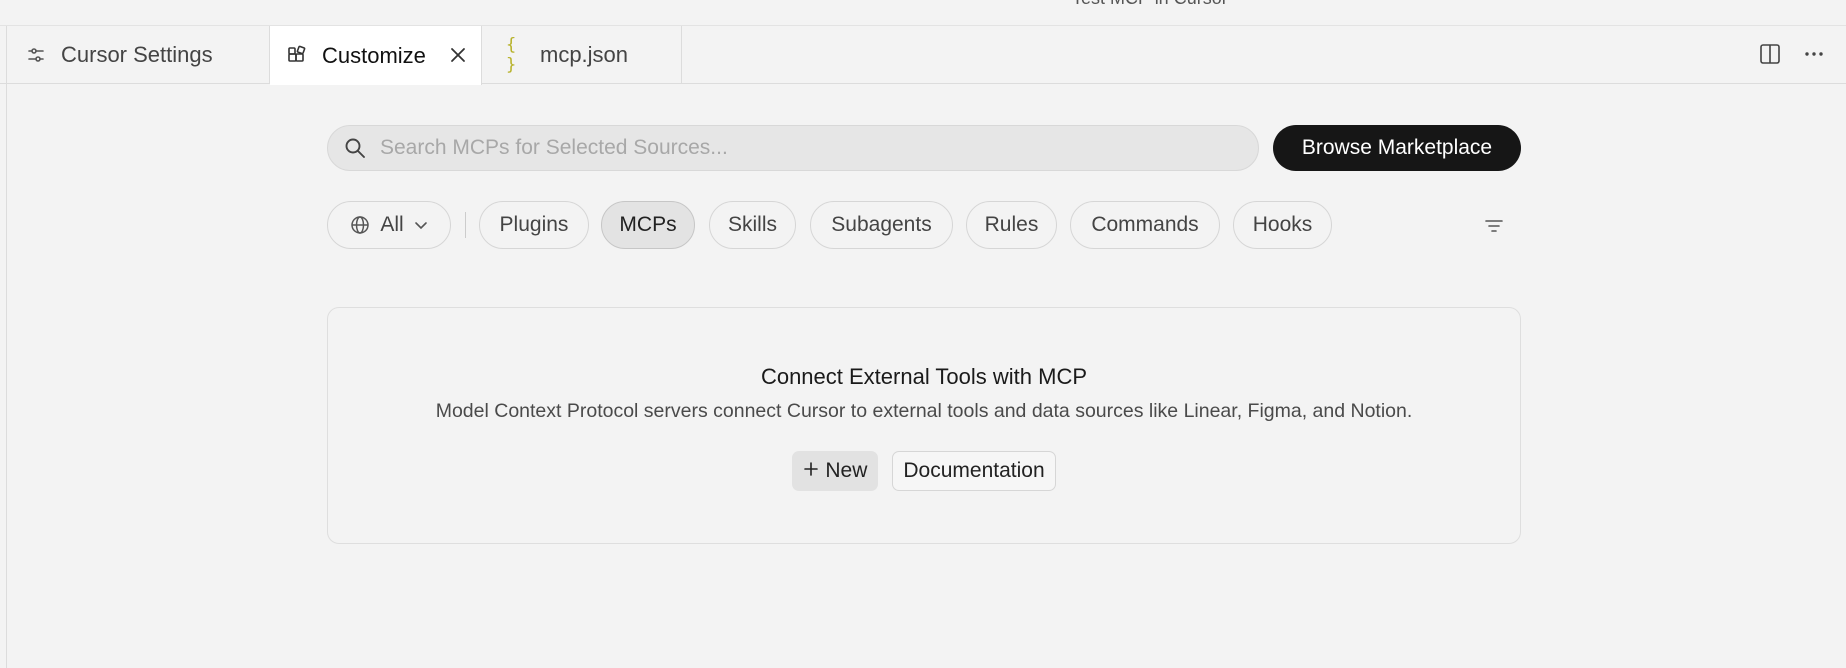 This screenshot has height=668, width=1846. Describe the element at coordinates (465, 225) in the screenshot. I see `filter-divider` at that location.